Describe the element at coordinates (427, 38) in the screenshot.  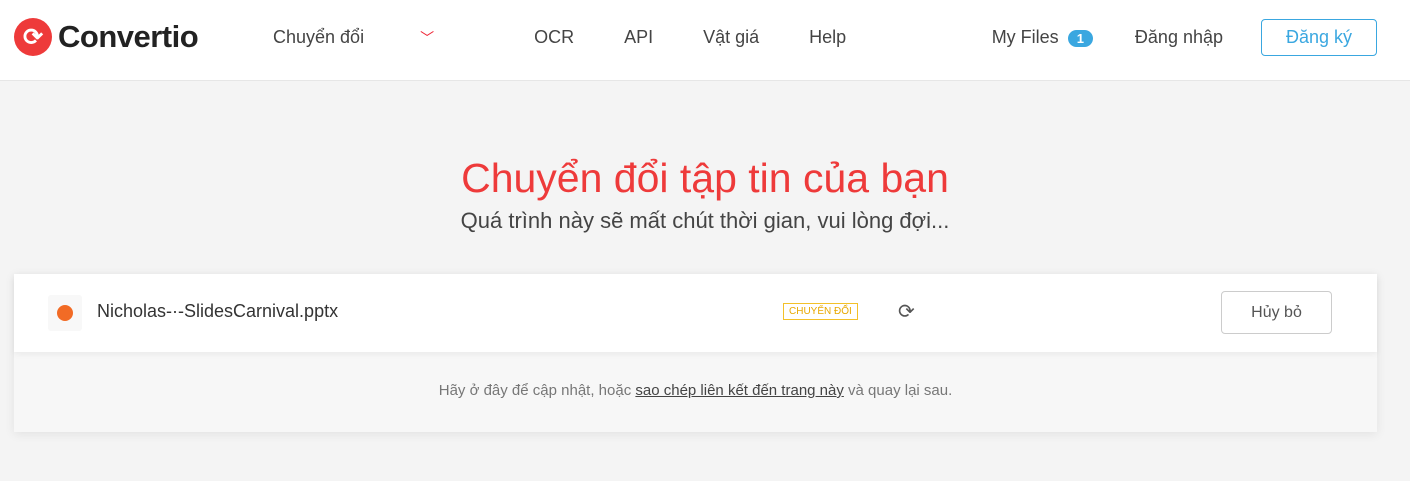
I see `chevron-down-icon: ﹀` at that location.